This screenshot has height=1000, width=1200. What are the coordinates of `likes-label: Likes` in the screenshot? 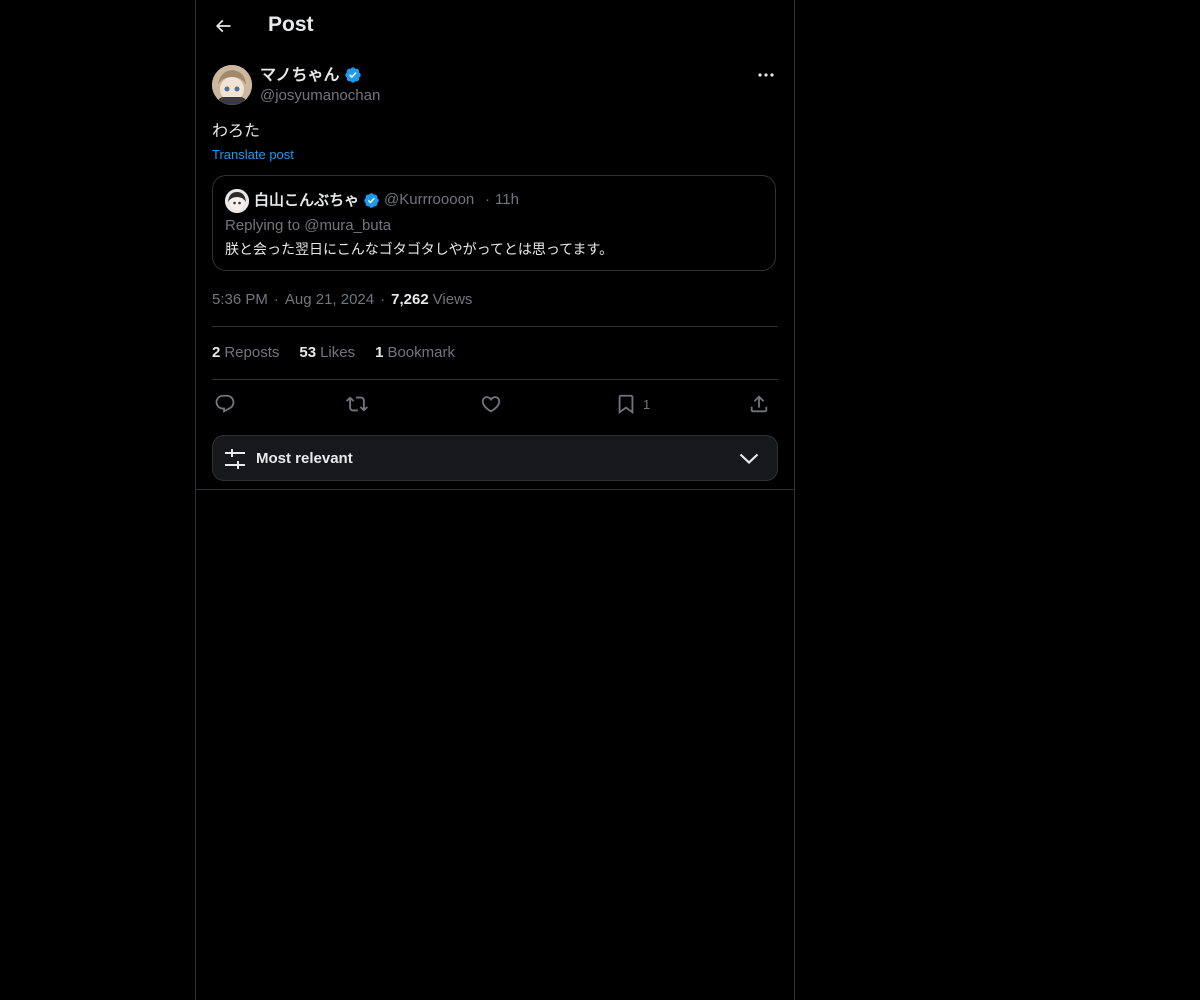 It's located at (338, 352).